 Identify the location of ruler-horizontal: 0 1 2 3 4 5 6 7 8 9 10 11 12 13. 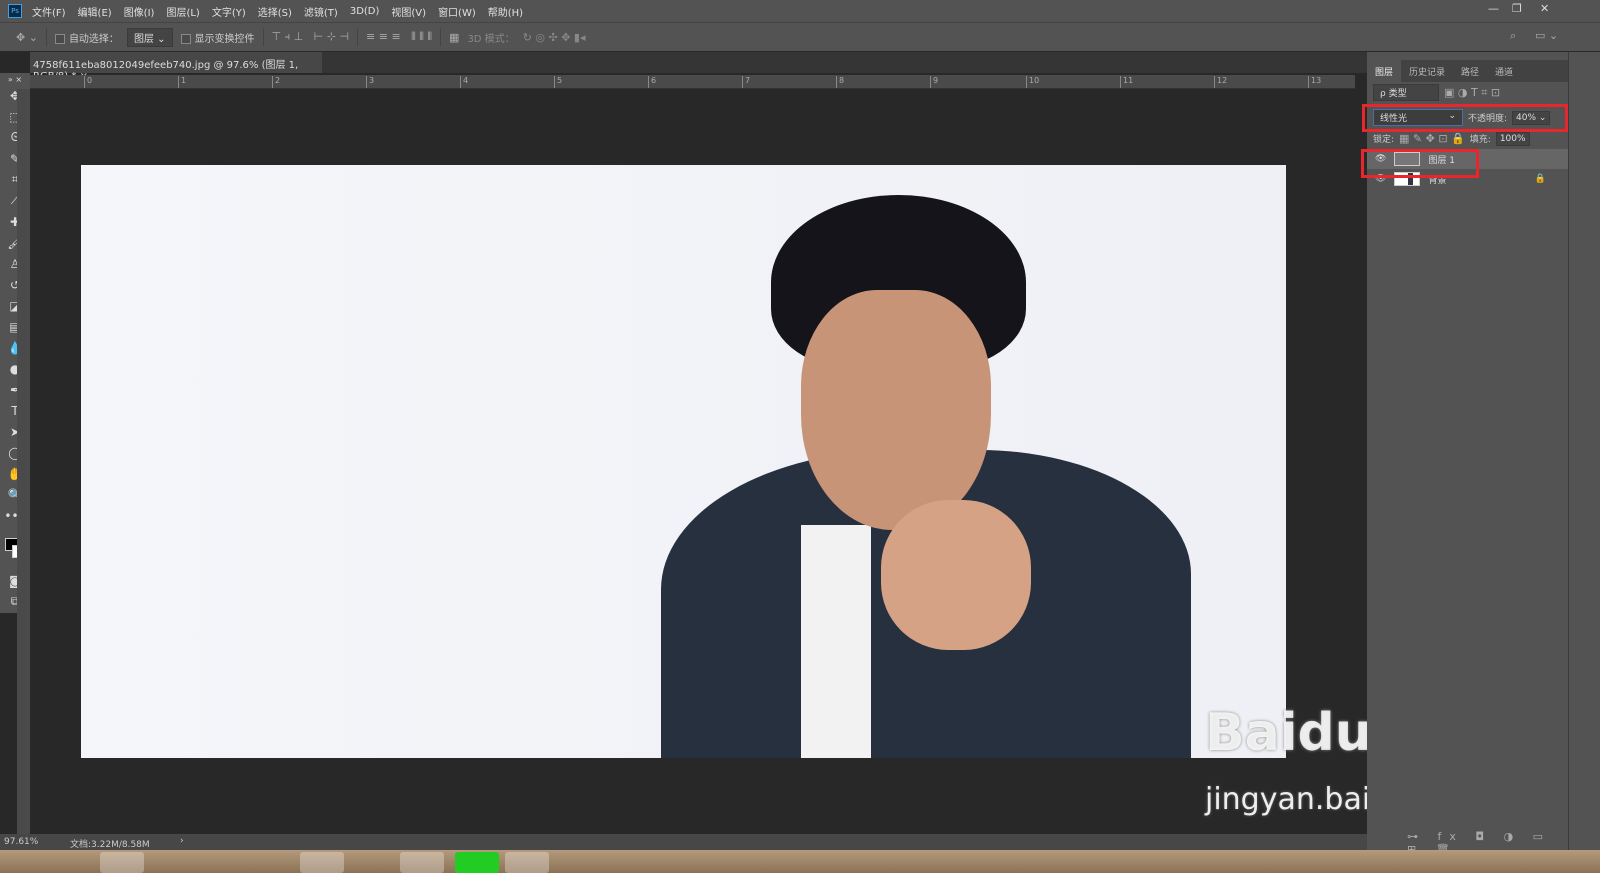
(692, 82).